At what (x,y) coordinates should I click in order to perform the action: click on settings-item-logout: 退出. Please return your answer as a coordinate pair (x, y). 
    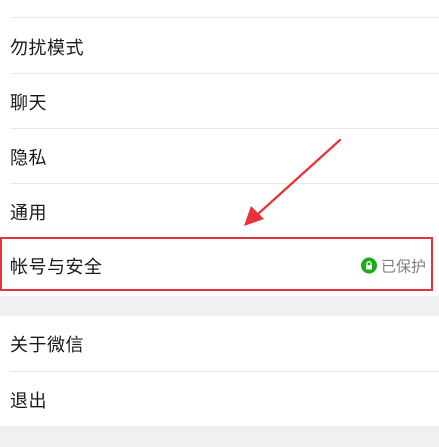
    Looking at the image, I should click on (219, 399).